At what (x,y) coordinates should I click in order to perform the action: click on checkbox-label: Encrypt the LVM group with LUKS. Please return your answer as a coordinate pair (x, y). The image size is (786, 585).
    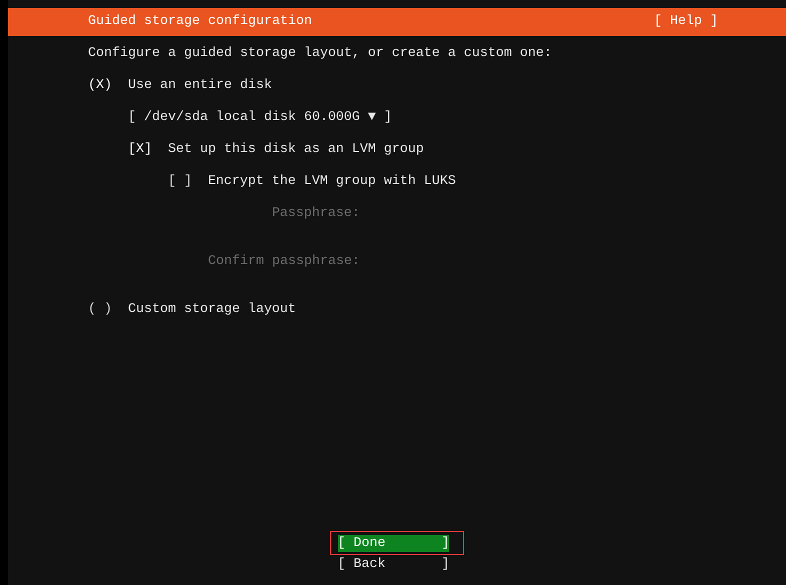
    Looking at the image, I should click on (332, 182).